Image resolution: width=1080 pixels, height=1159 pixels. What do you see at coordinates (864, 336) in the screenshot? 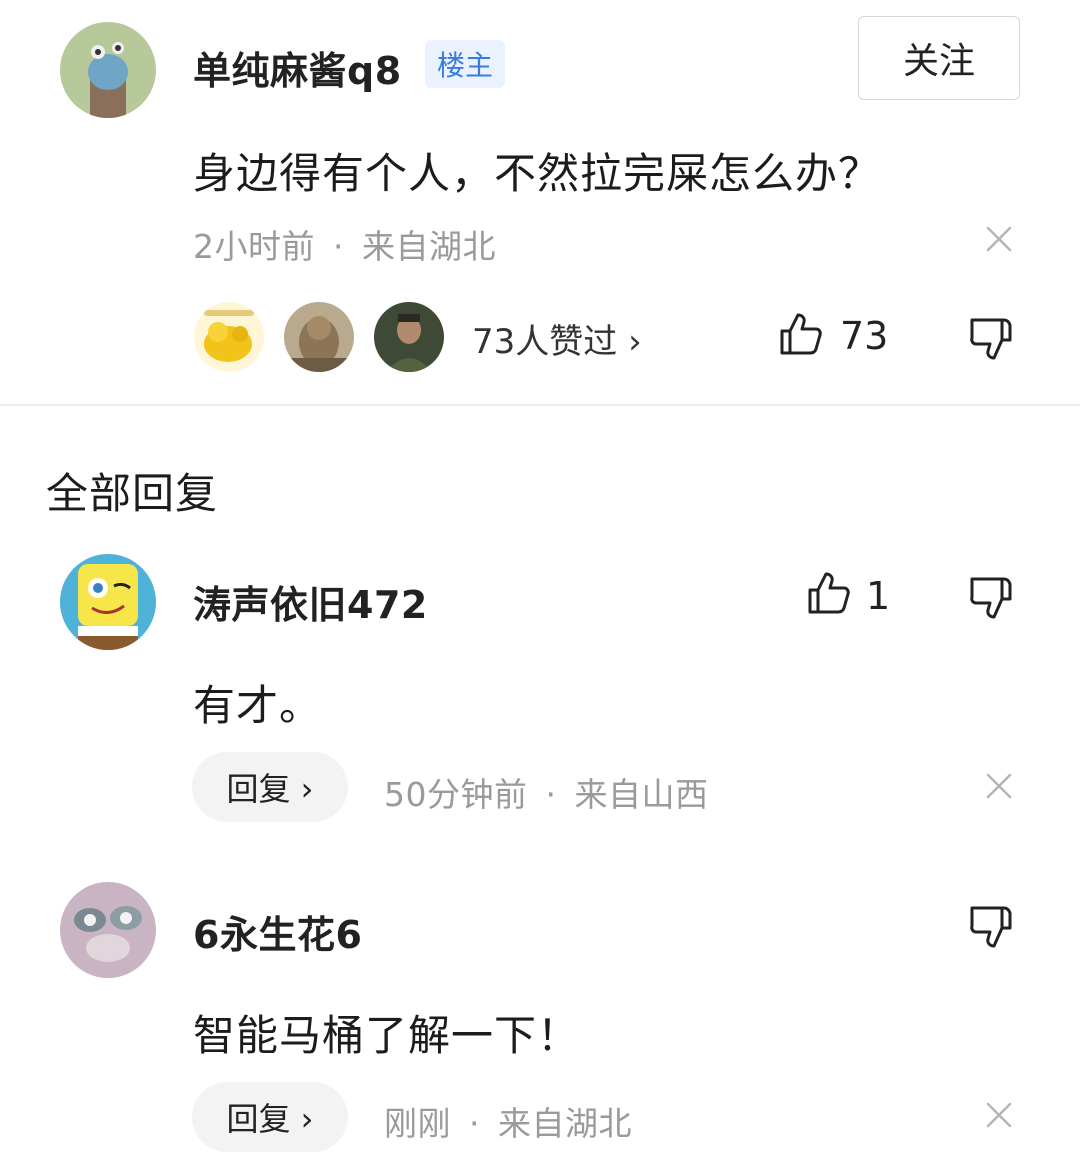
I see `post-like-count: 73` at bounding box center [864, 336].